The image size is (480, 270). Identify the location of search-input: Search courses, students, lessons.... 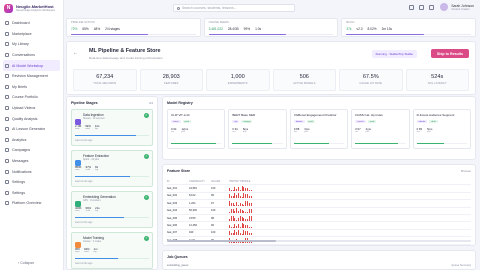
(234, 8).